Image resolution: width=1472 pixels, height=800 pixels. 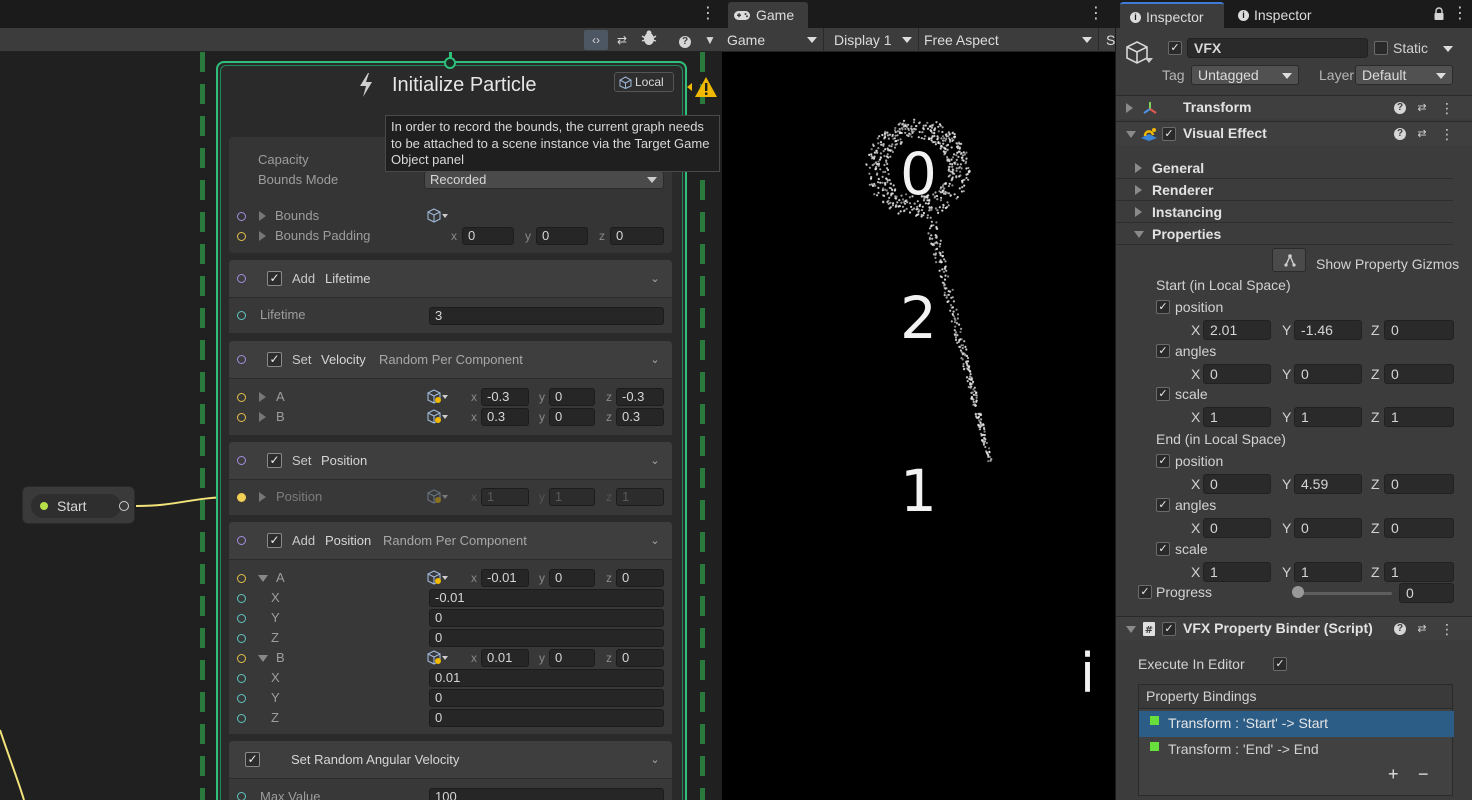 What do you see at coordinates (1175, 48) in the screenshot?
I see `gameobject-active-checkbox: ✓` at bounding box center [1175, 48].